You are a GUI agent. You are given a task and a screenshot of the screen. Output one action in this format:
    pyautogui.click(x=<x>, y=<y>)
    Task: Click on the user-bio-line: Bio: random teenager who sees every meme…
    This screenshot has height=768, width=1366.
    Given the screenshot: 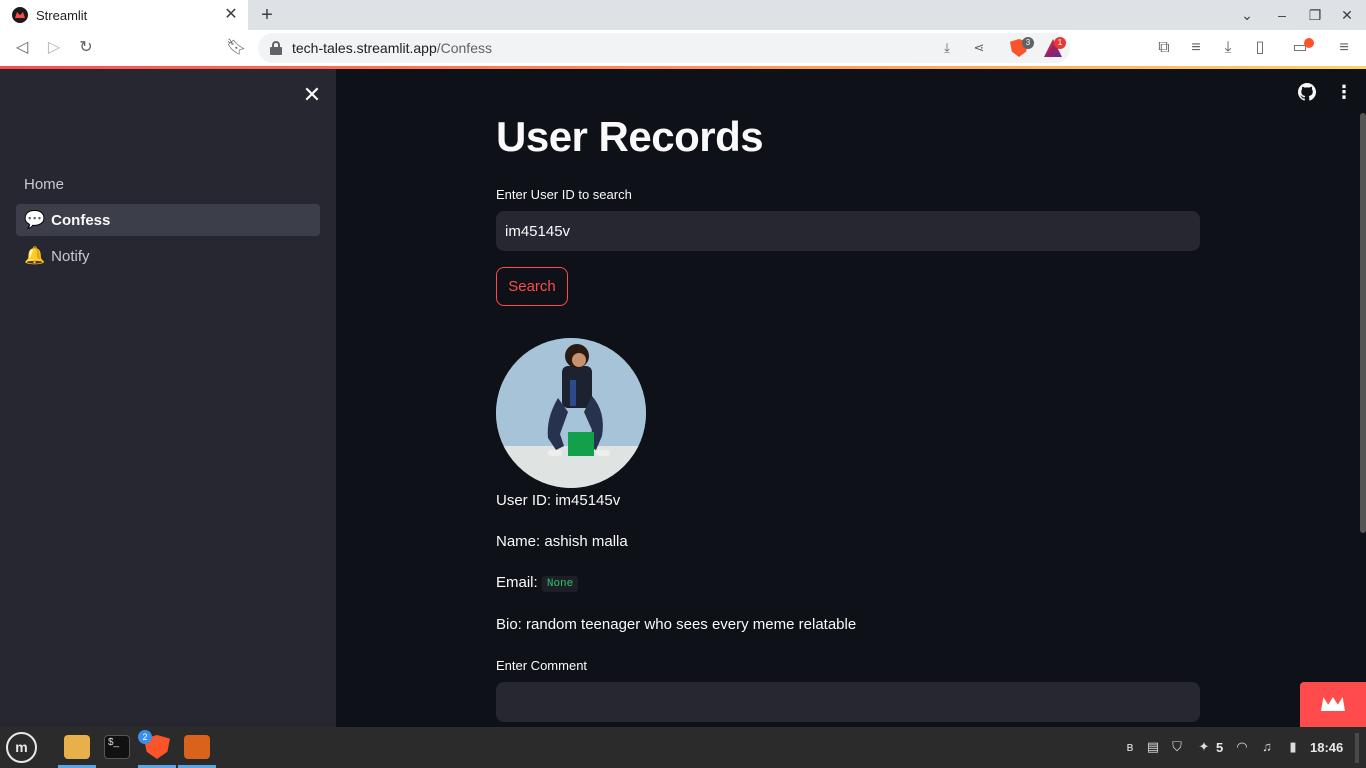 What is the action you would take?
    pyautogui.click(x=676, y=624)
    